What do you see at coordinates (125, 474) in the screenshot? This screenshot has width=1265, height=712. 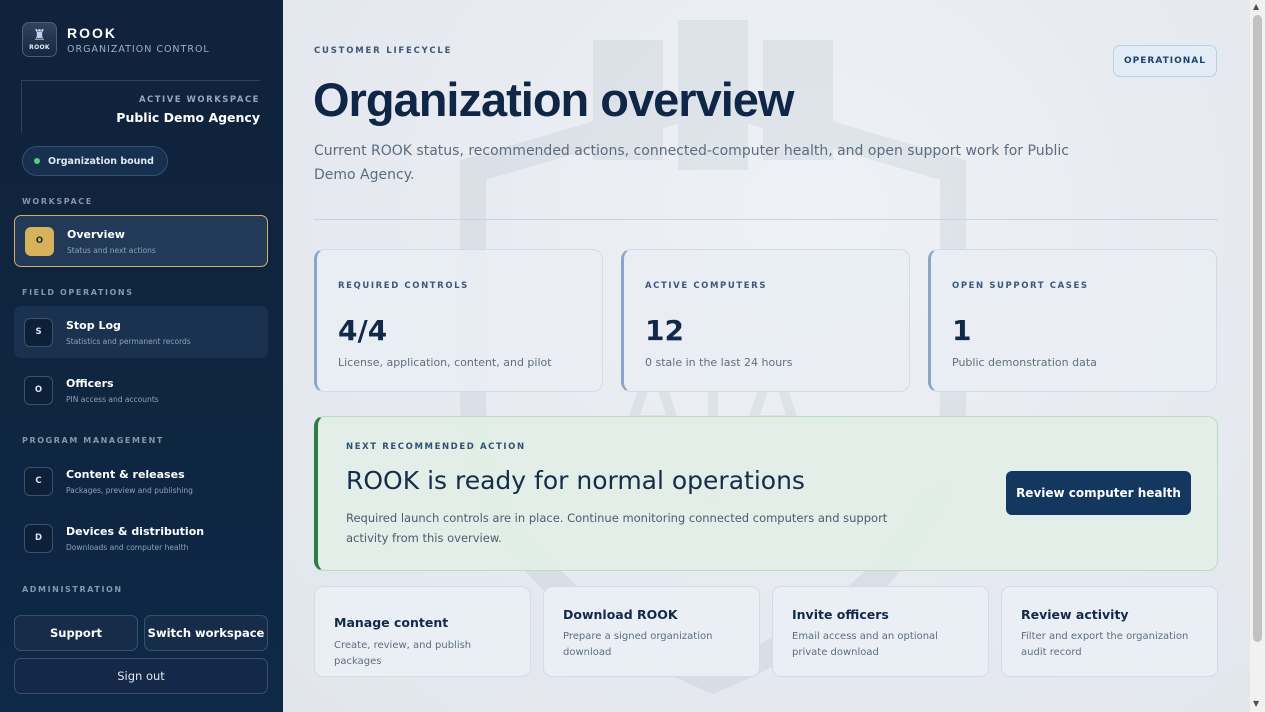 I see `sidebar-item-label: Content & releases` at bounding box center [125, 474].